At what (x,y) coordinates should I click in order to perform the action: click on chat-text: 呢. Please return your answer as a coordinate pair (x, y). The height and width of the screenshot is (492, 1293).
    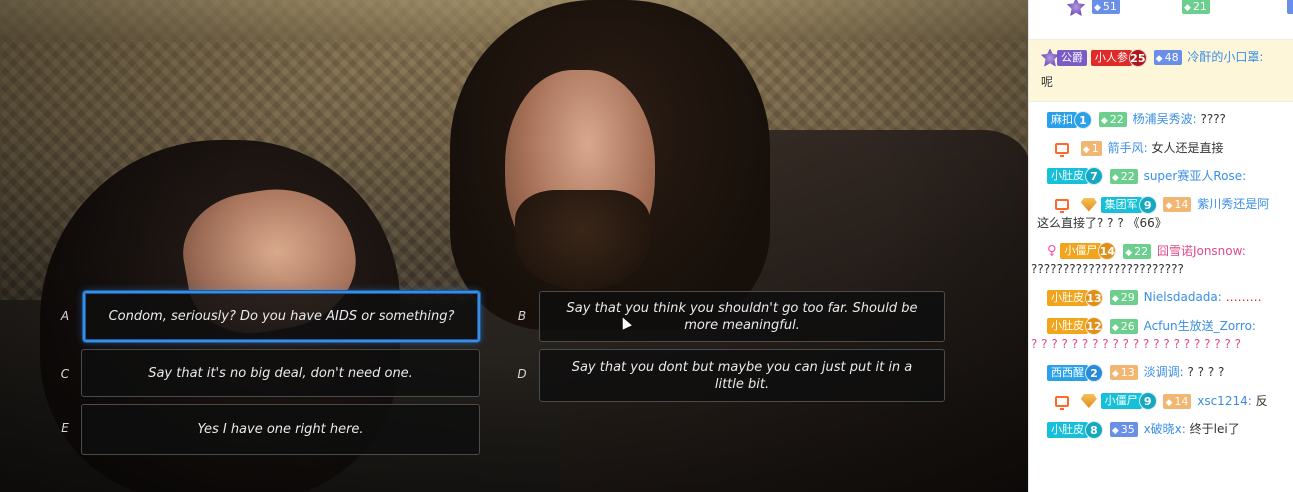
    Looking at the image, I should click on (1047, 81).